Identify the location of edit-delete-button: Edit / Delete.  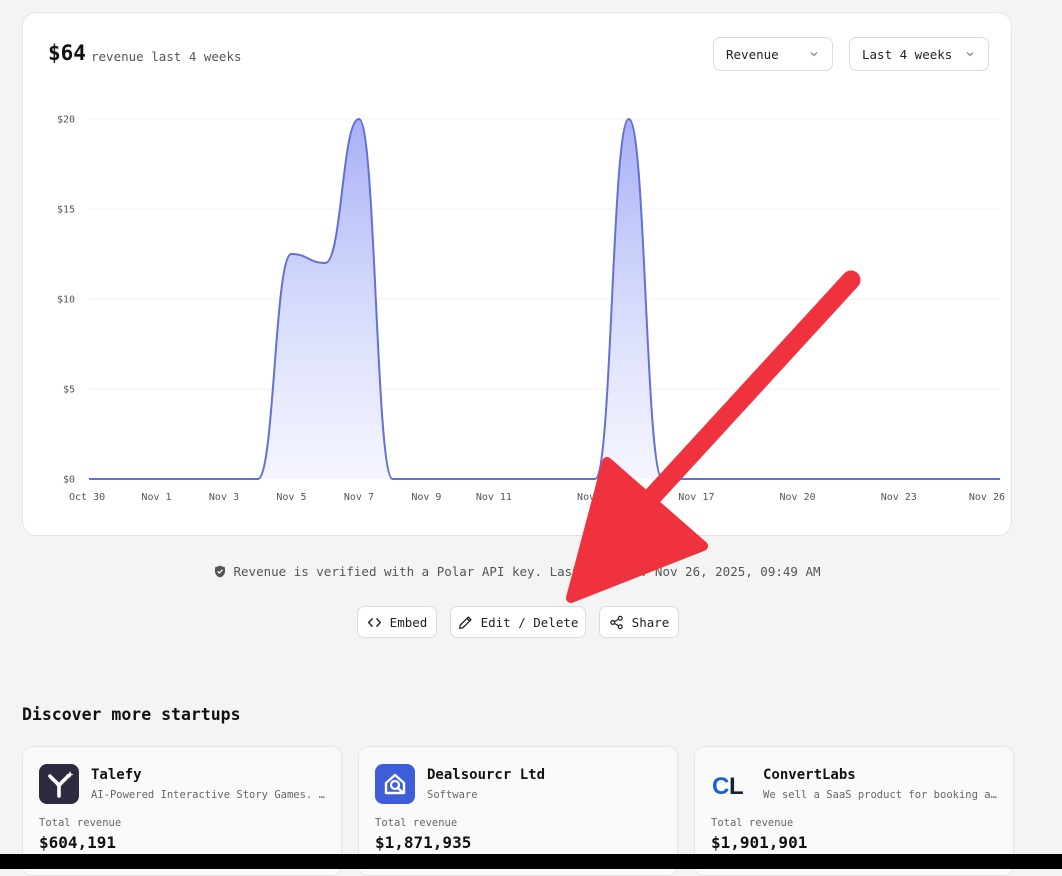
(518, 622).